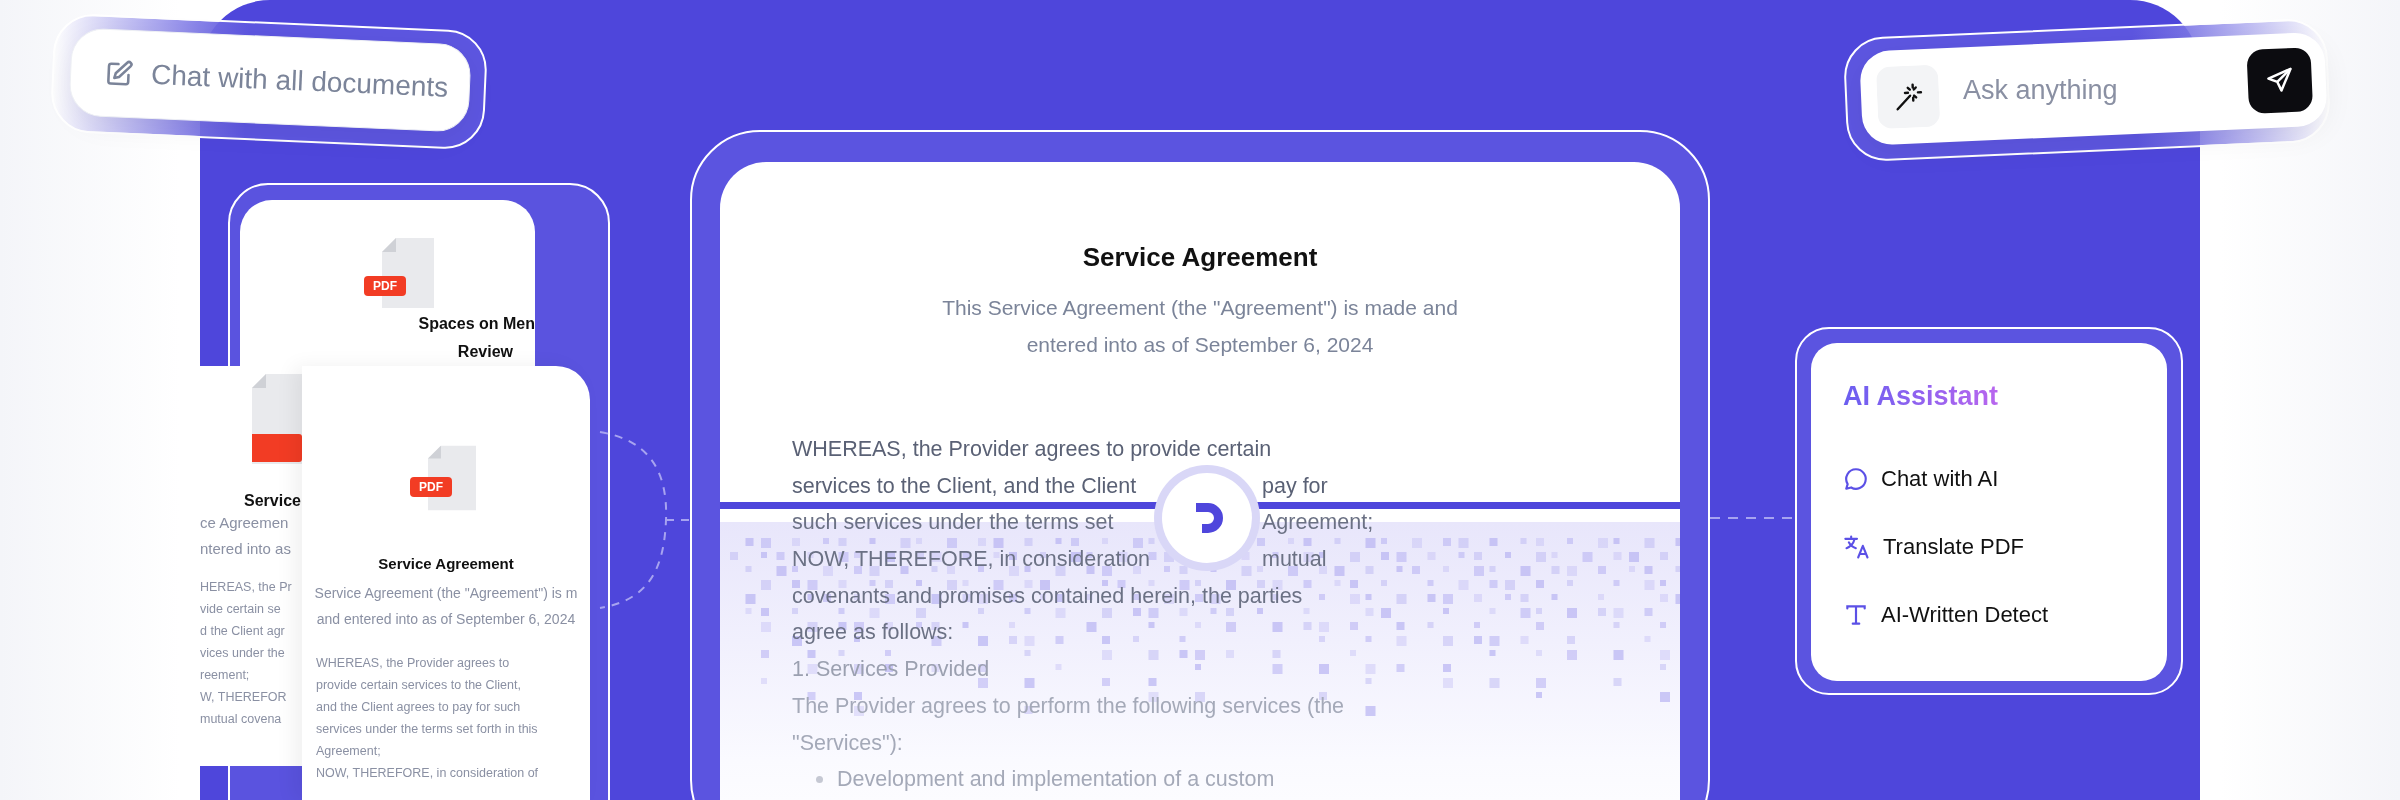  What do you see at coordinates (2280, 80) in the screenshot?
I see `send-button` at bounding box center [2280, 80].